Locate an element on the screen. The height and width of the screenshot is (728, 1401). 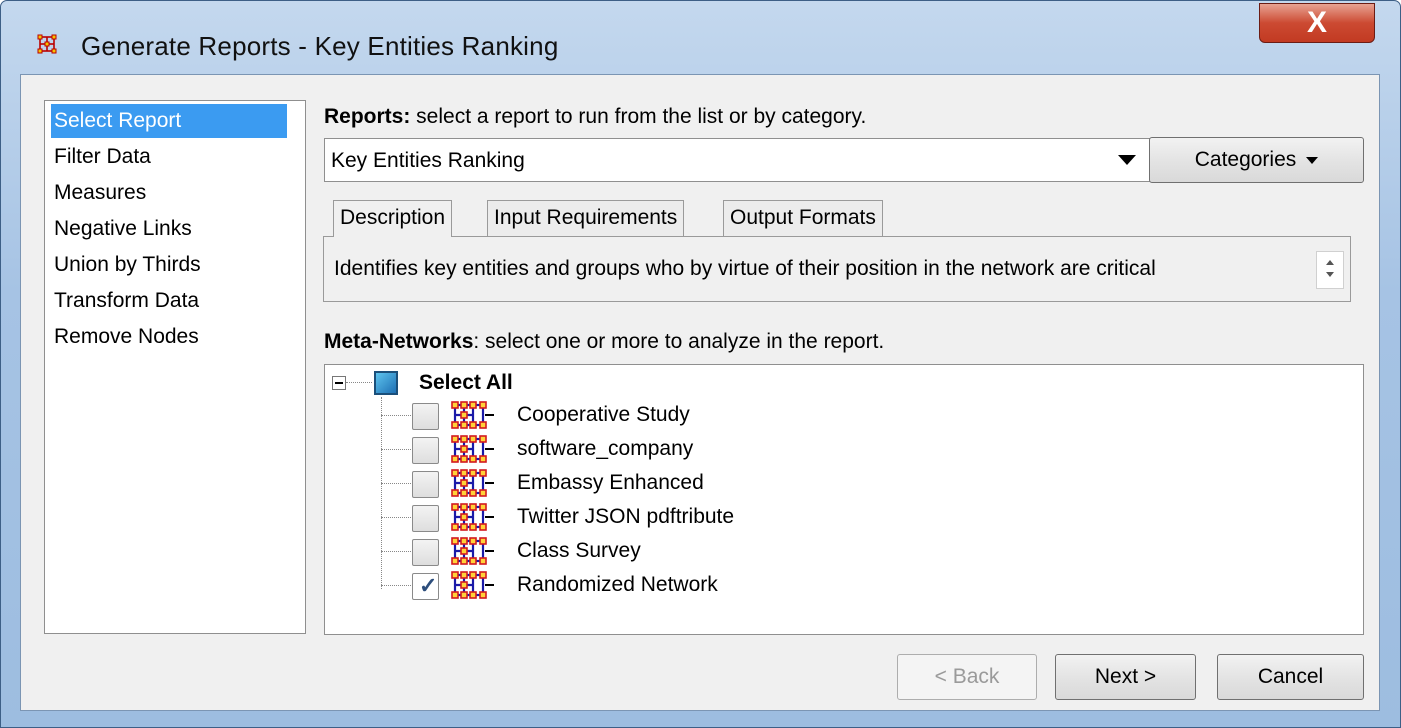
step-negative-links: Negative Links is located at coordinates (169, 229).